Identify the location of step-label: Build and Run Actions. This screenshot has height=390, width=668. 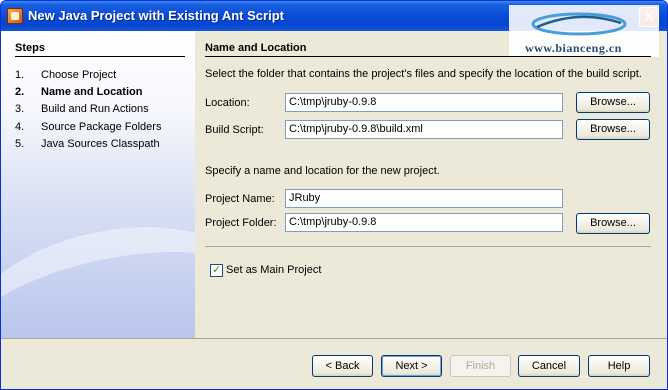
(95, 109).